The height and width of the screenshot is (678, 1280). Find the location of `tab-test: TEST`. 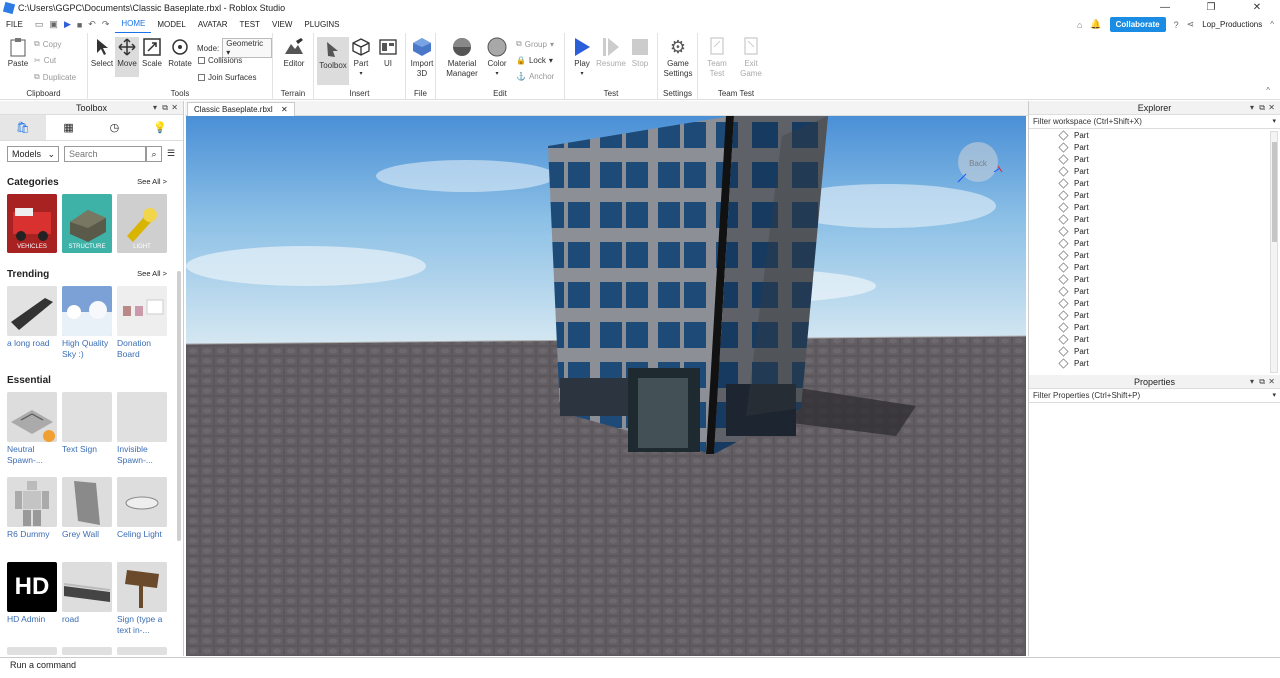

tab-test: TEST is located at coordinates (249, 24).